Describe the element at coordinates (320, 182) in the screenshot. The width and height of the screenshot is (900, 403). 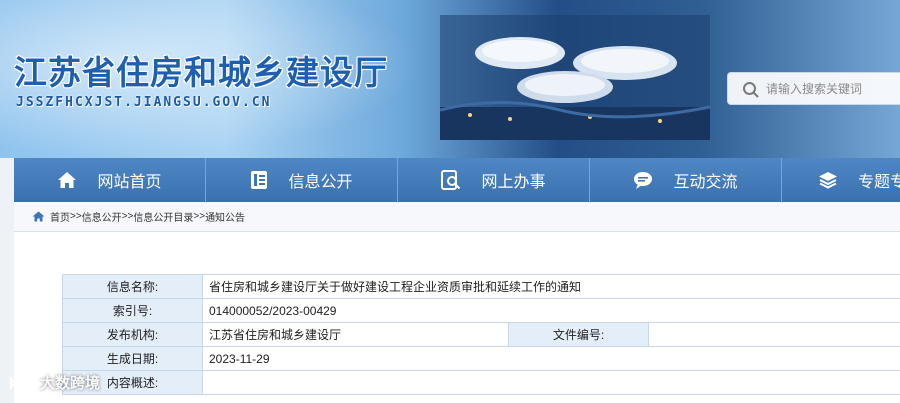
I see `nav-item-label: 信息公开` at that location.